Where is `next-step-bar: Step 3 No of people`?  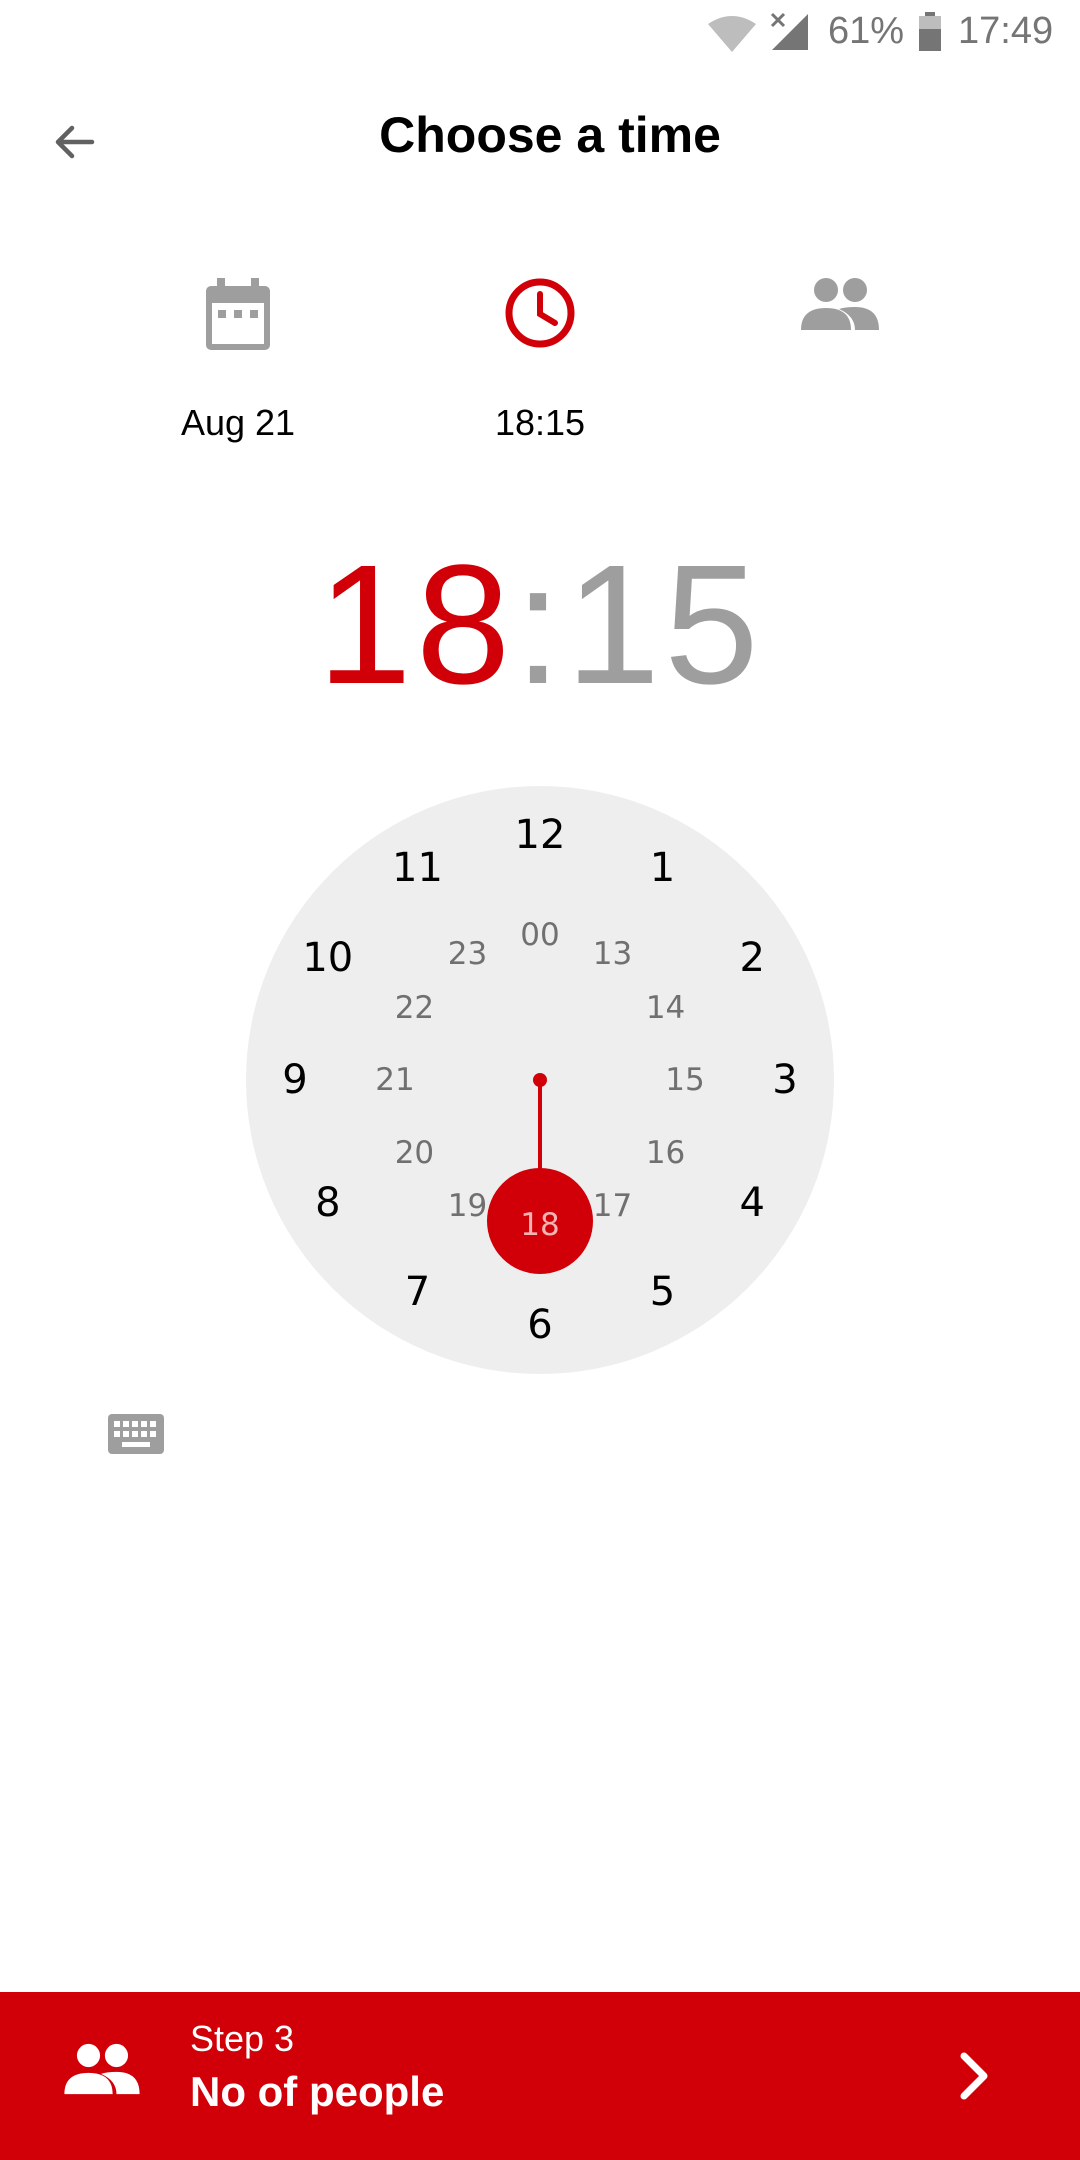 next-step-bar: Step 3 No of people is located at coordinates (540, 2076).